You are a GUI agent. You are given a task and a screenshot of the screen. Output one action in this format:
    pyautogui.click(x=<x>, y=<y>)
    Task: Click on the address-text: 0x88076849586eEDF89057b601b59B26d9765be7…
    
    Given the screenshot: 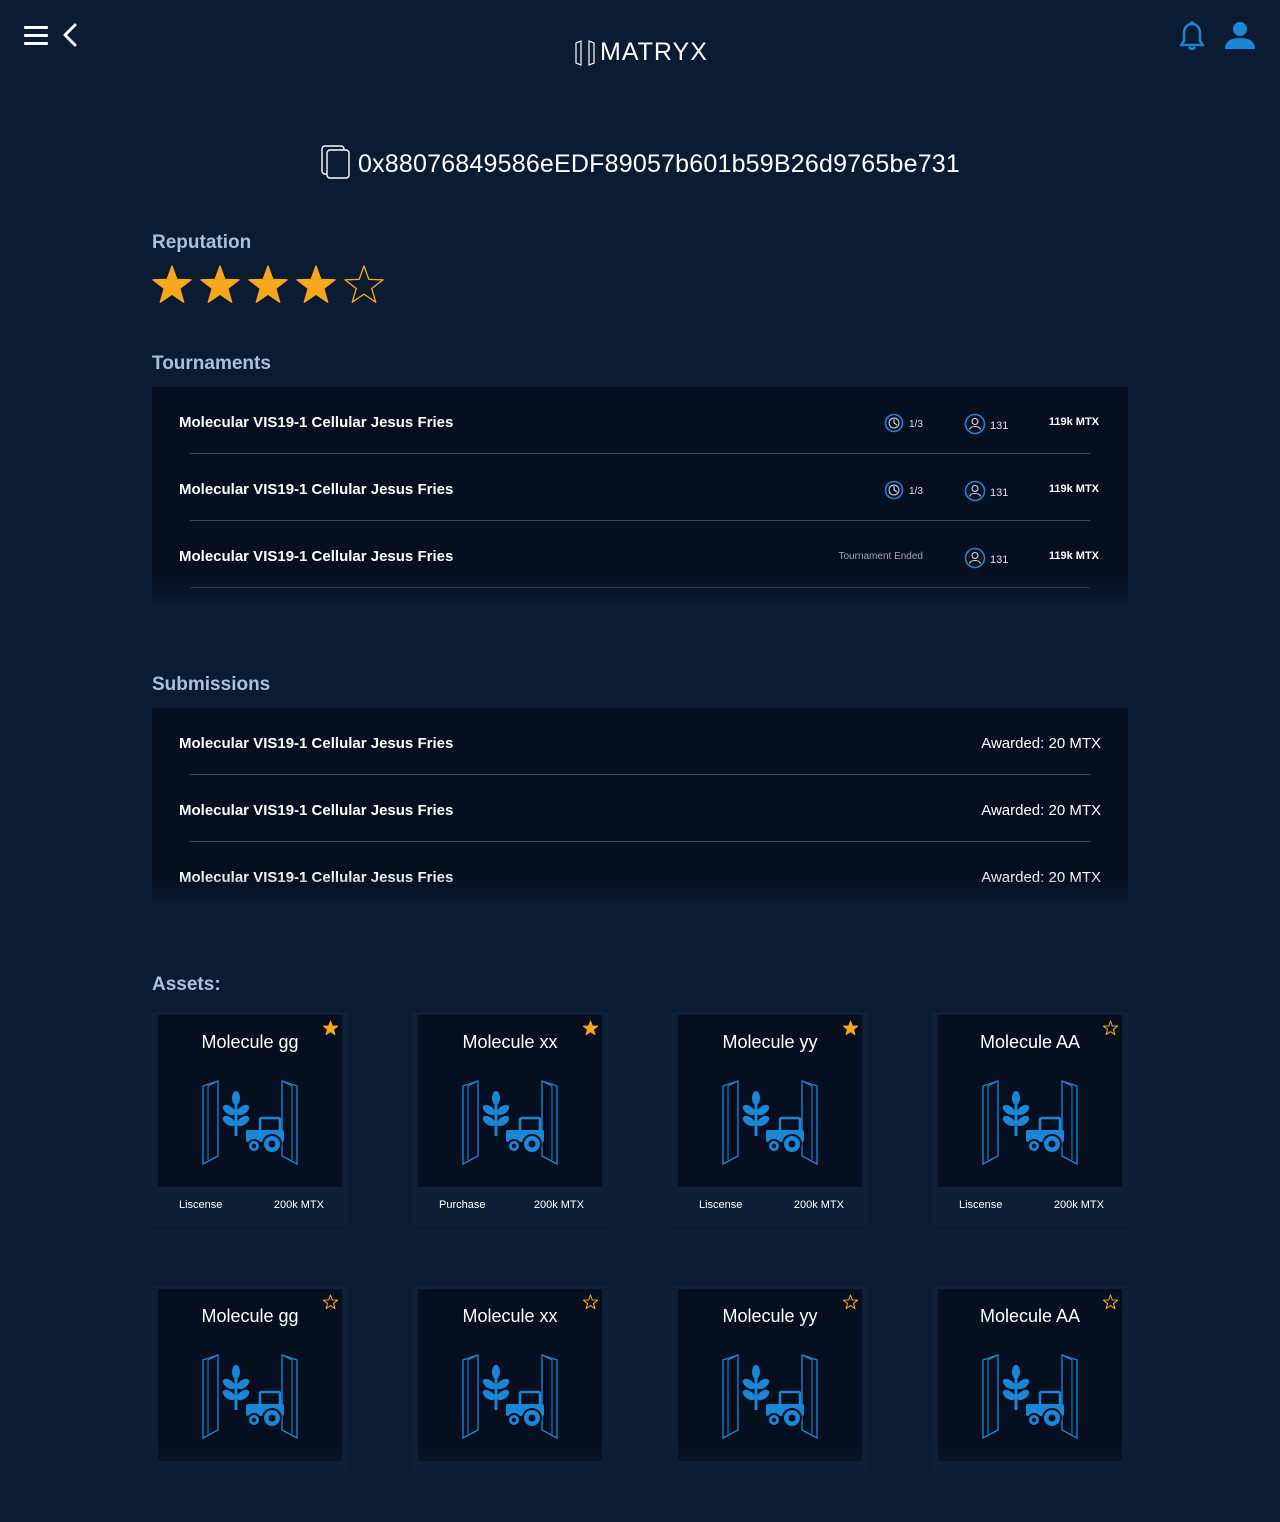 What is the action you would take?
    pyautogui.click(x=658, y=164)
    